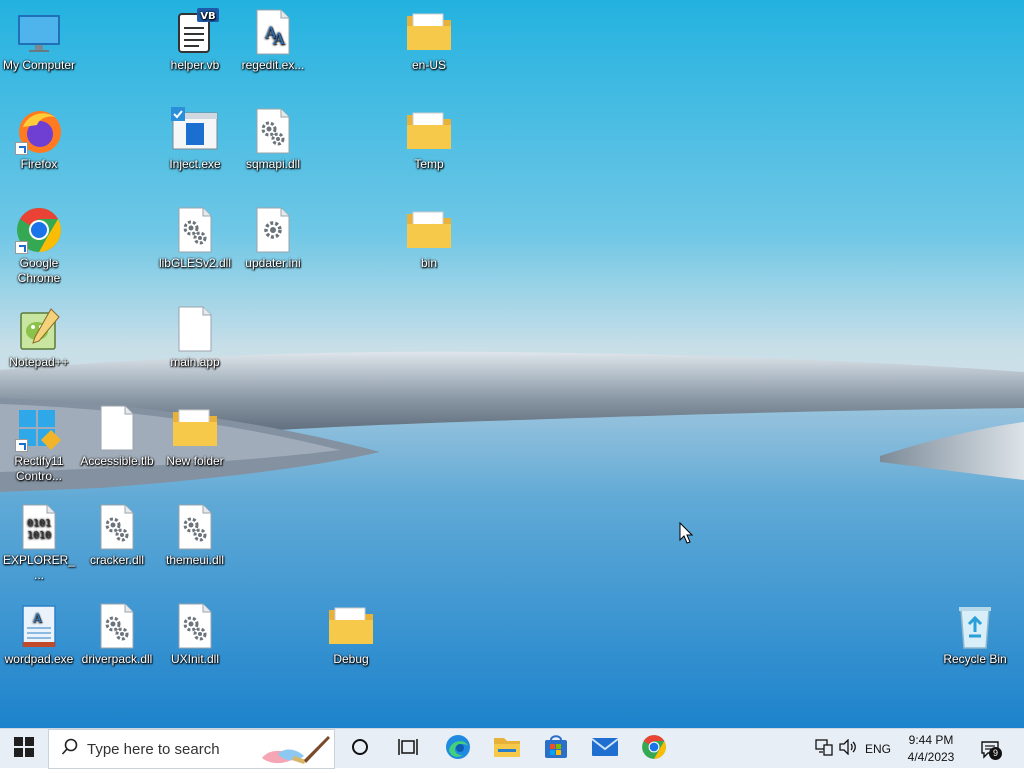  I want to click on desktop-icon-inject-exe: Inject.exe, so click(195, 136).